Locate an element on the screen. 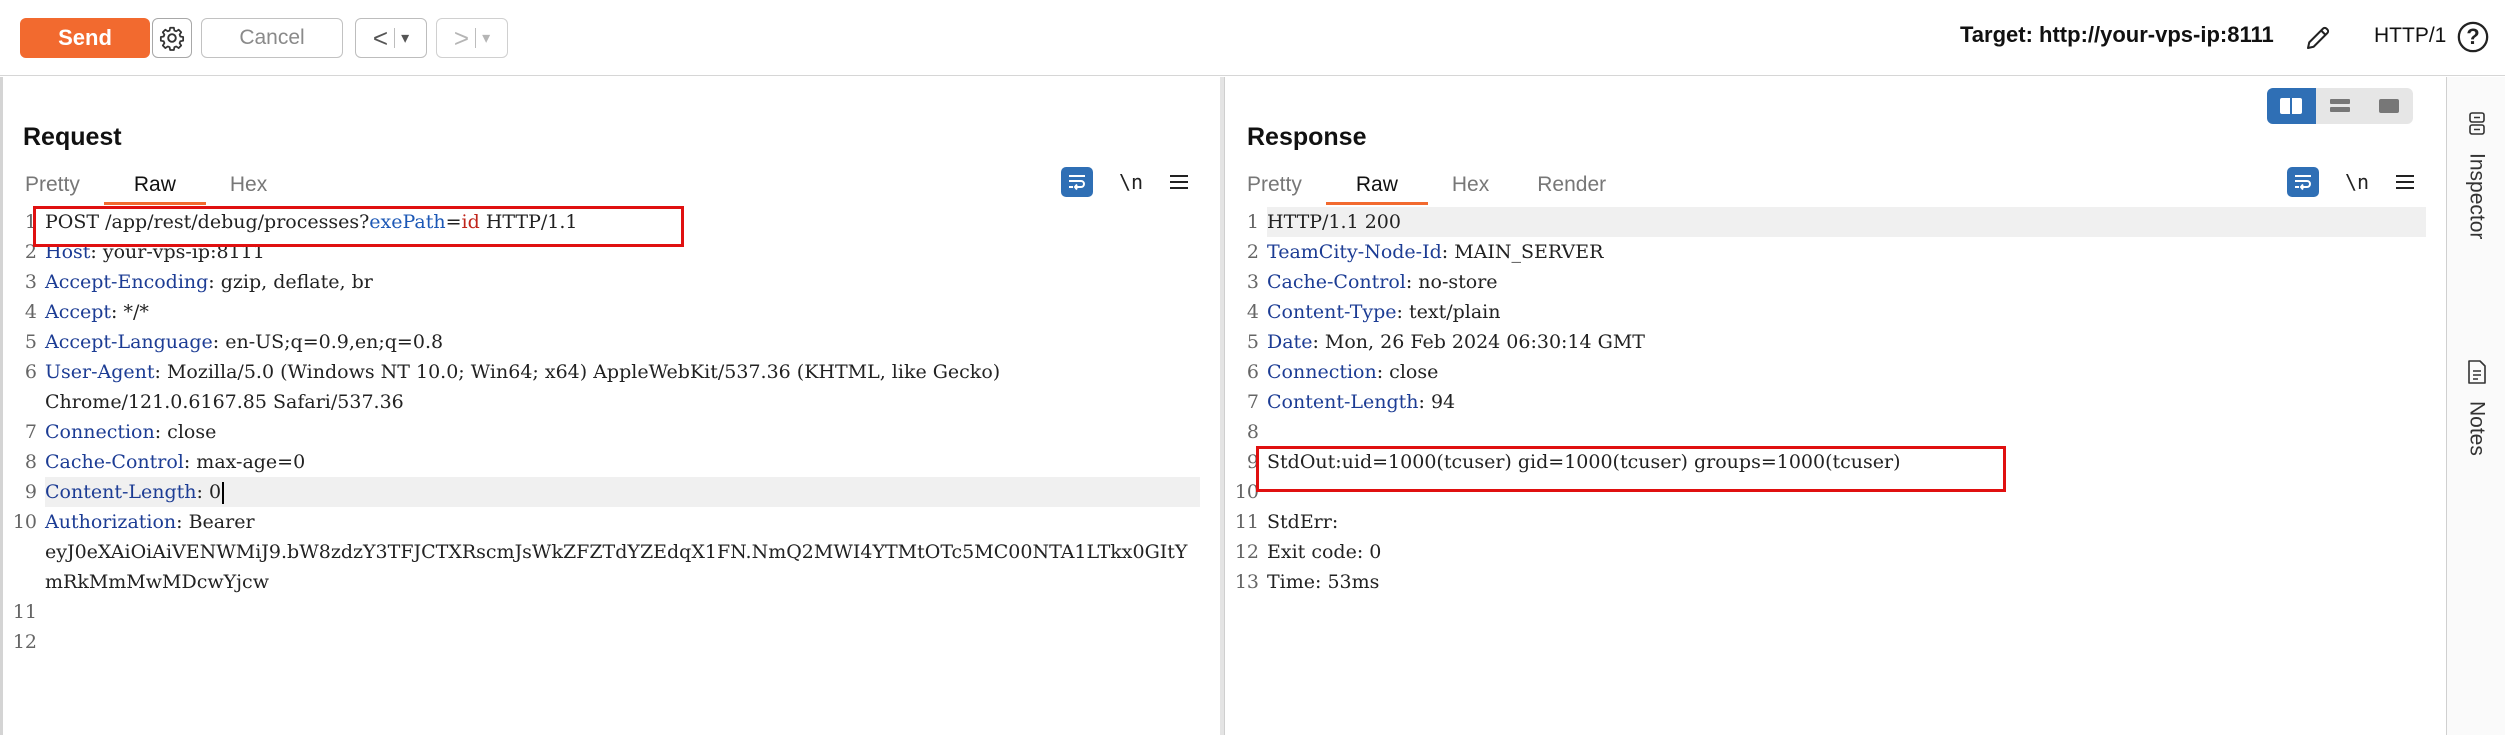 The height and width of the screenshot is (735, 2505). inspector-label: Inspector is located at coordinates (2477, 196).